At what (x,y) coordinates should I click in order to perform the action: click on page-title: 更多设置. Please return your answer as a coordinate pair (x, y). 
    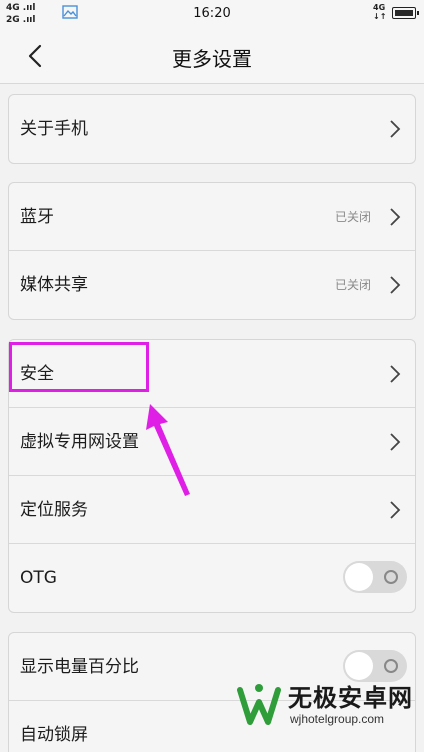
    Looking at the image, I should click on (212, 59).